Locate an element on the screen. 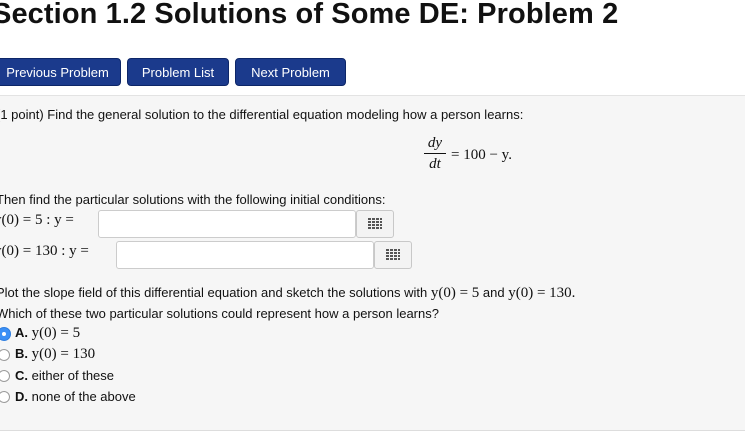  option-d-text: none of the above is located at coordinates (83, 396).